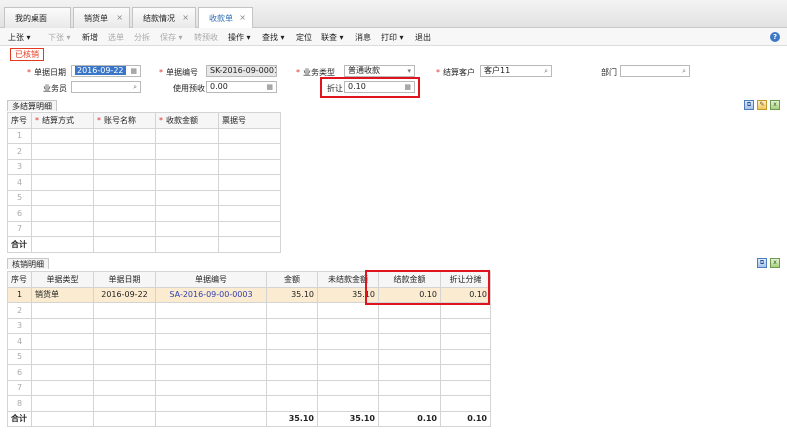 This screenshot has height=432, width=787. What do you see at coordinates (516, 71) in the screenshot?
I see `customer-field: 客户11 ⌕` at bounding box center [516, 71].